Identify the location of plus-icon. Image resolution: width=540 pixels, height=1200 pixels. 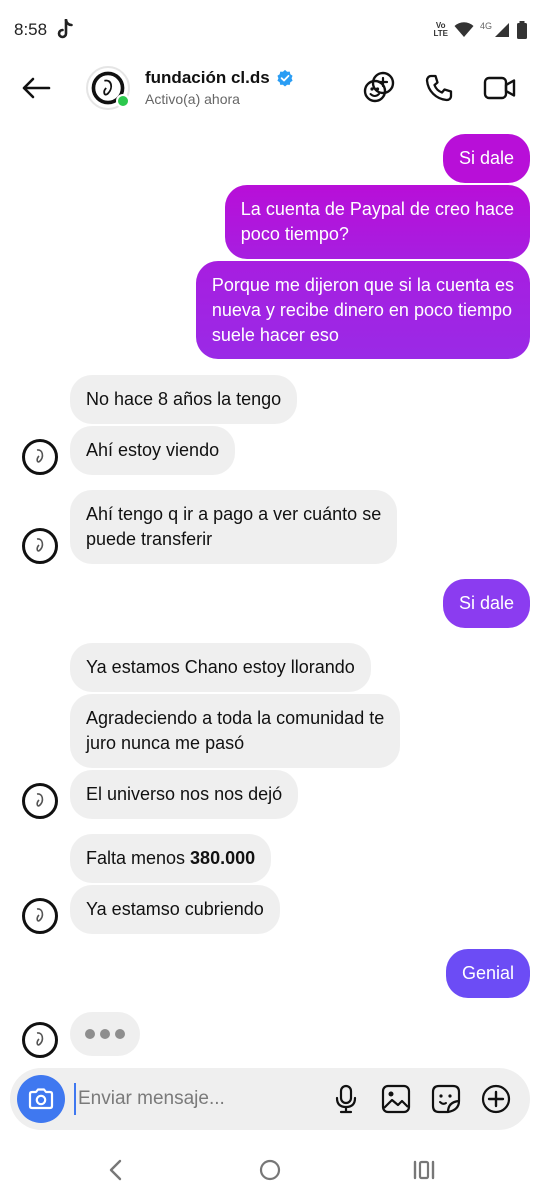
(496, 1099).